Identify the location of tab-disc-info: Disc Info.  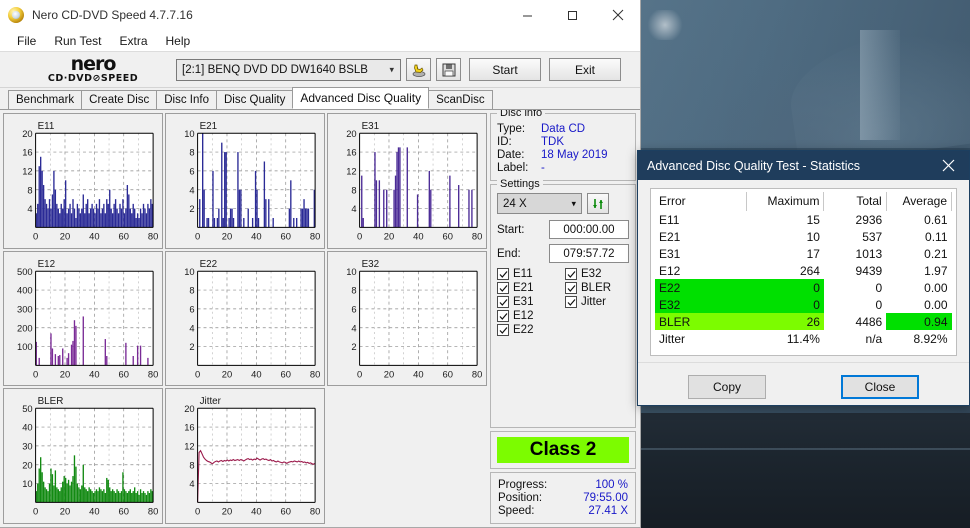
(186, 99).